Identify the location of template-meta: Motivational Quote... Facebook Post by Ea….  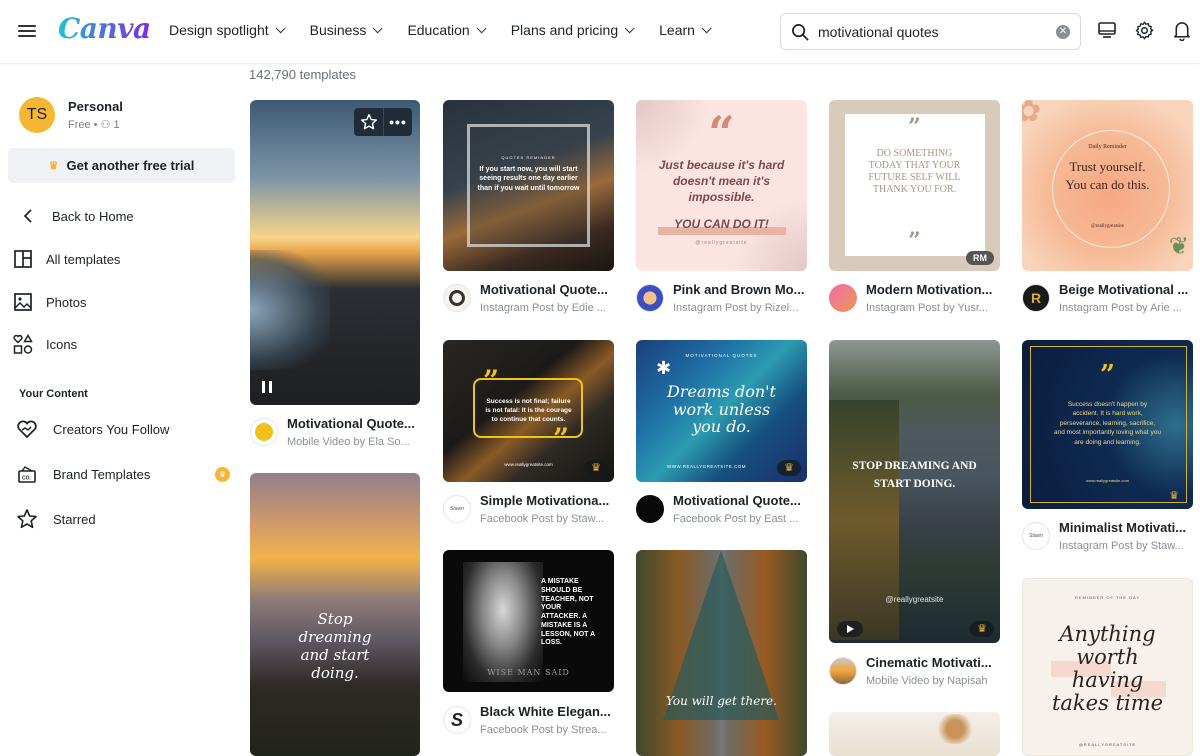
(720, 509).